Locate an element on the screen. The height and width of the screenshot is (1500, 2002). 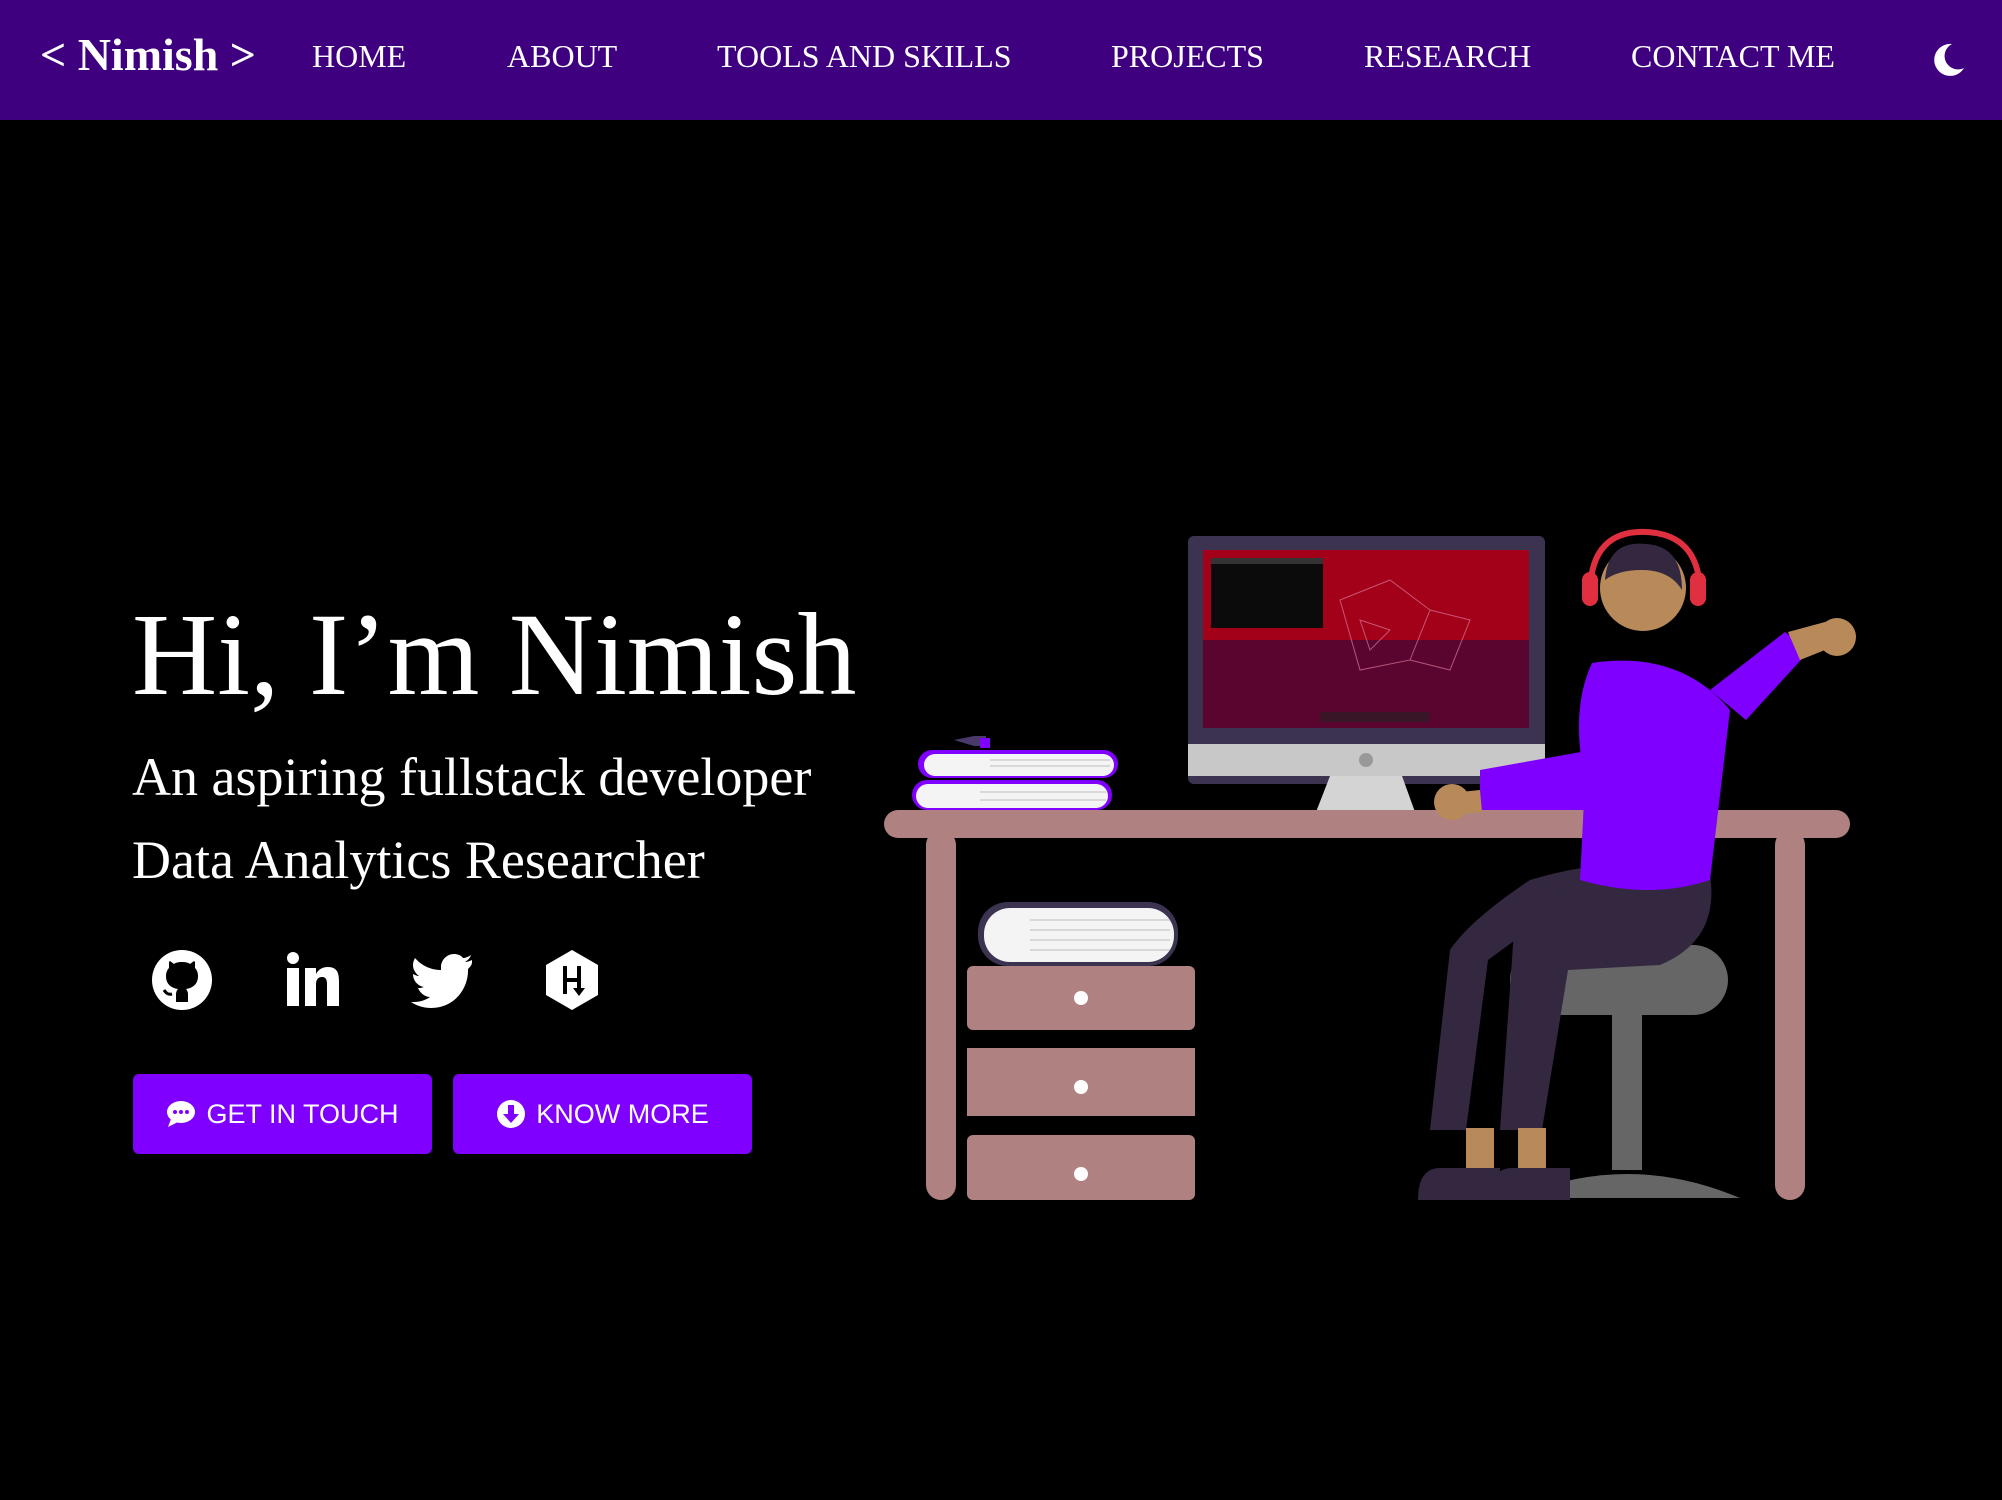
twitter-link is located at coordinates (442, 980).